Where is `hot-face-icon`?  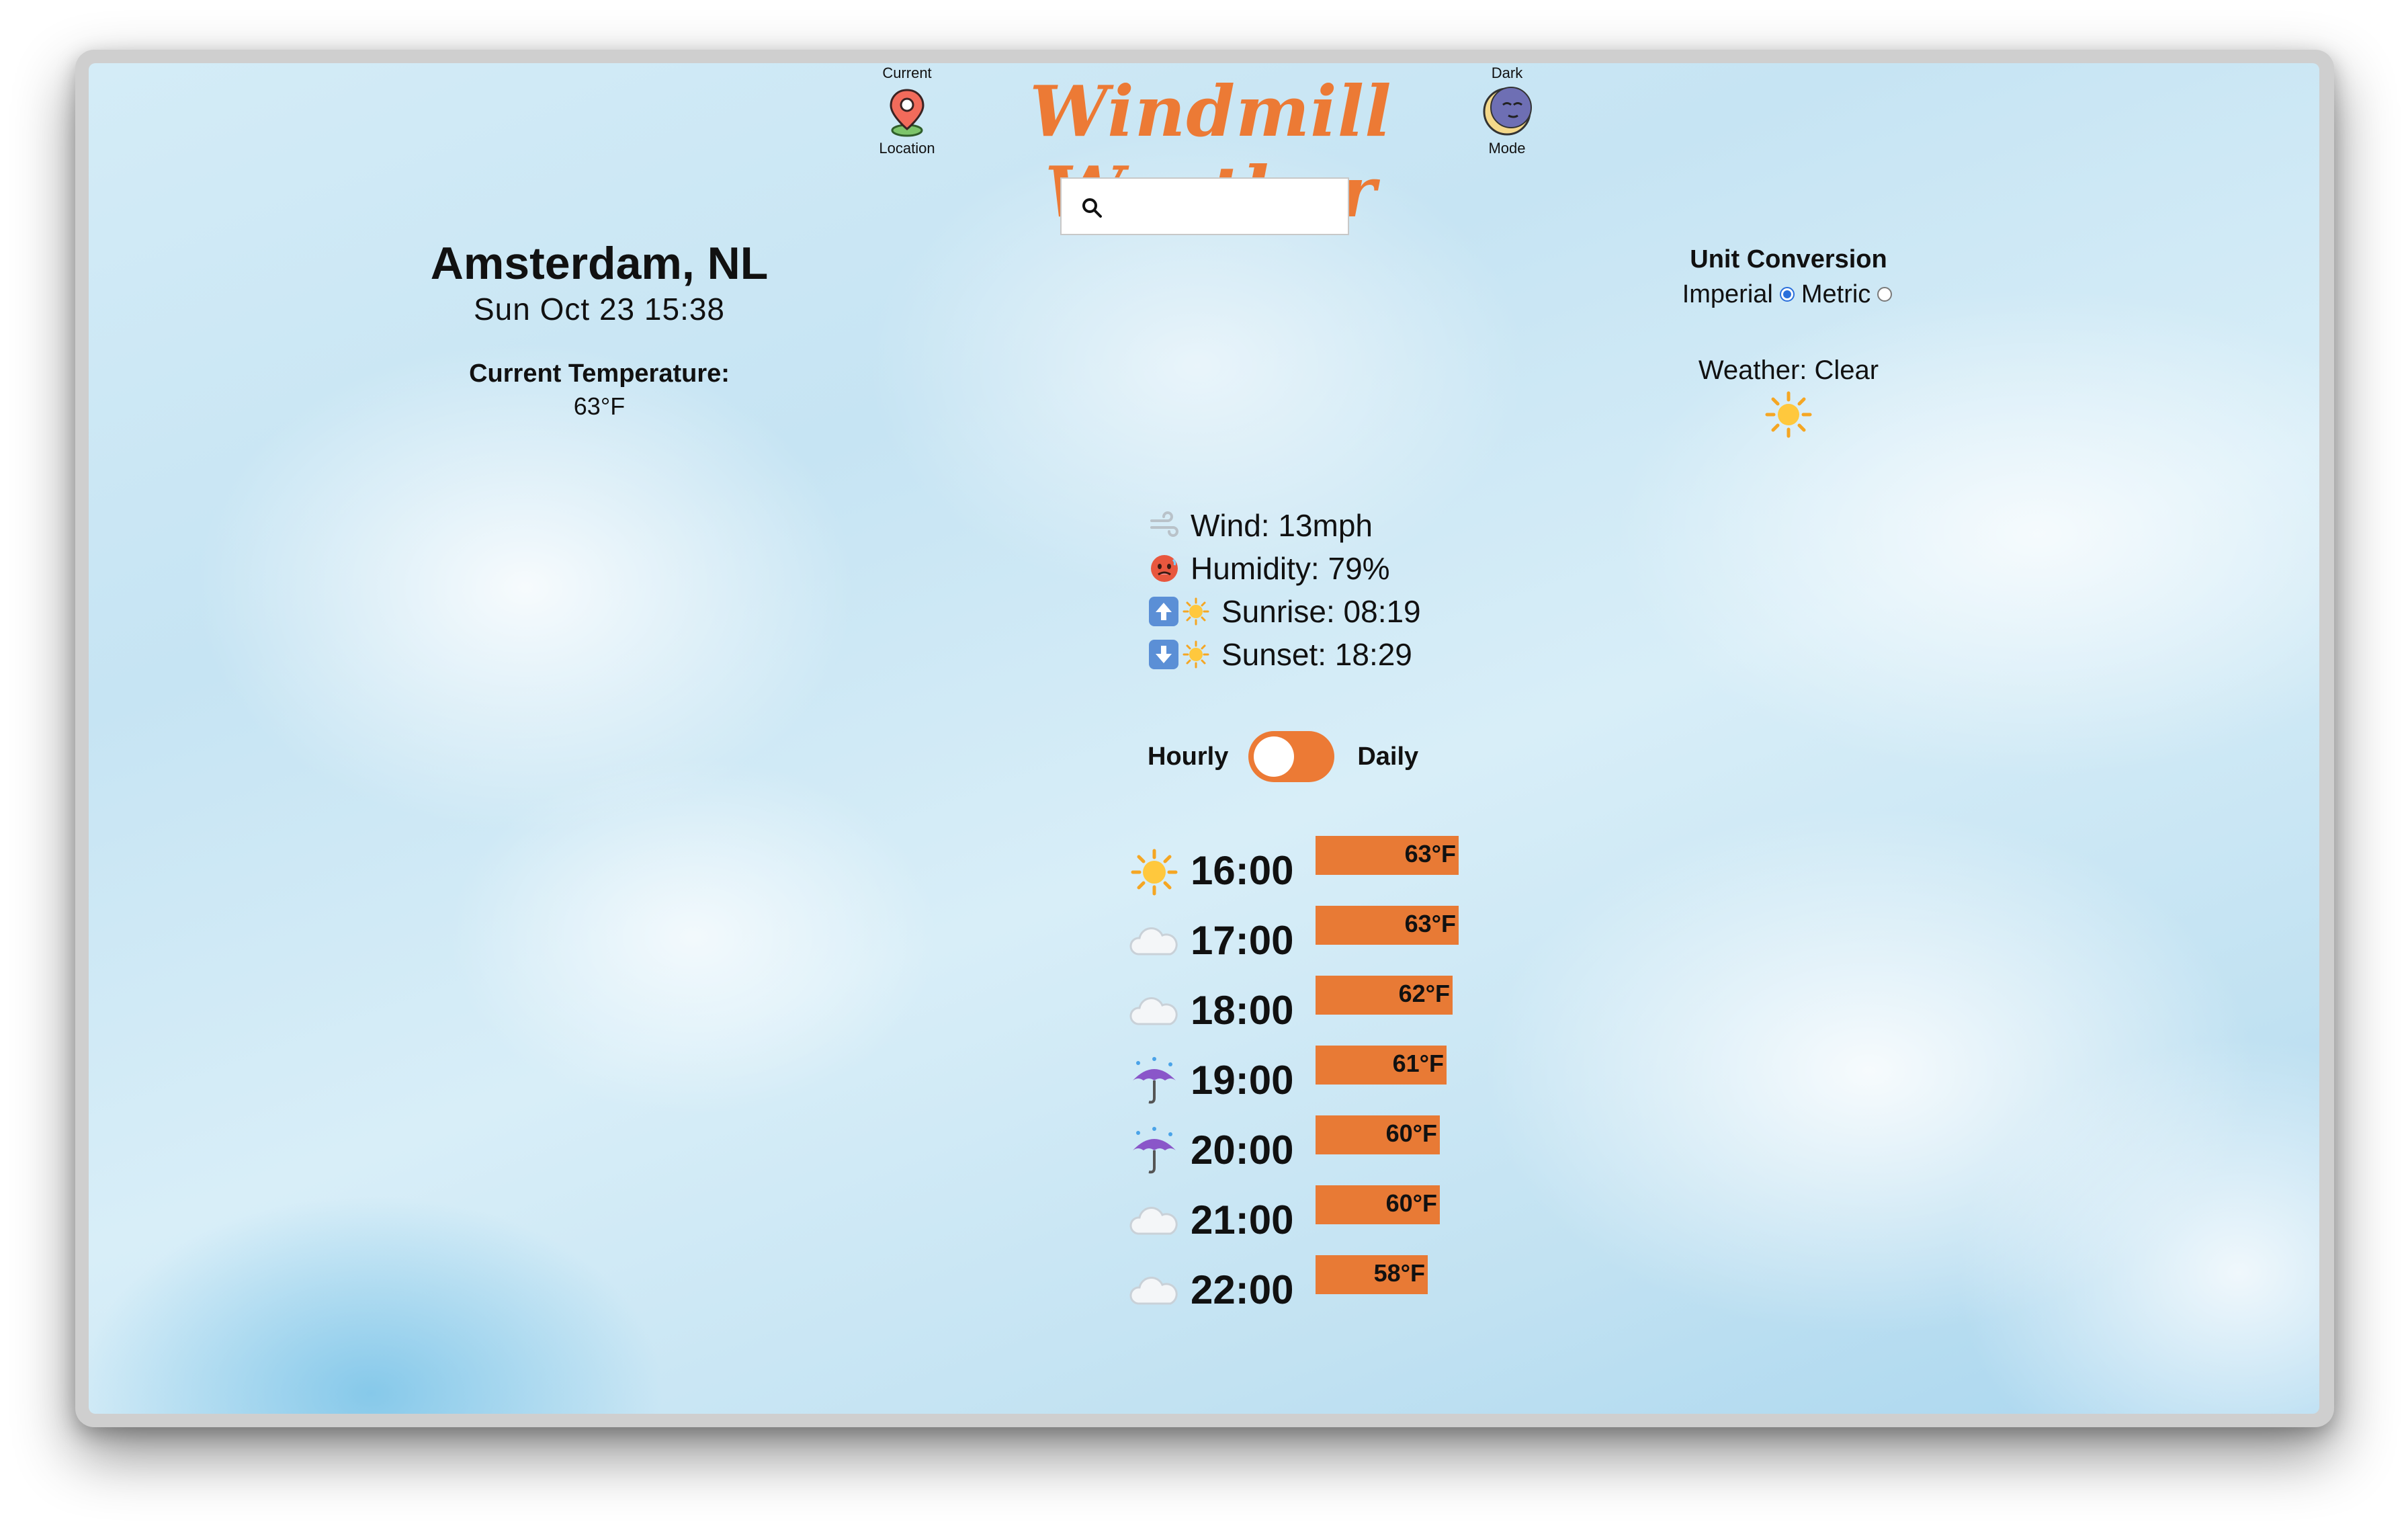
hot-face-icon is located at coordinates (1164, 568).